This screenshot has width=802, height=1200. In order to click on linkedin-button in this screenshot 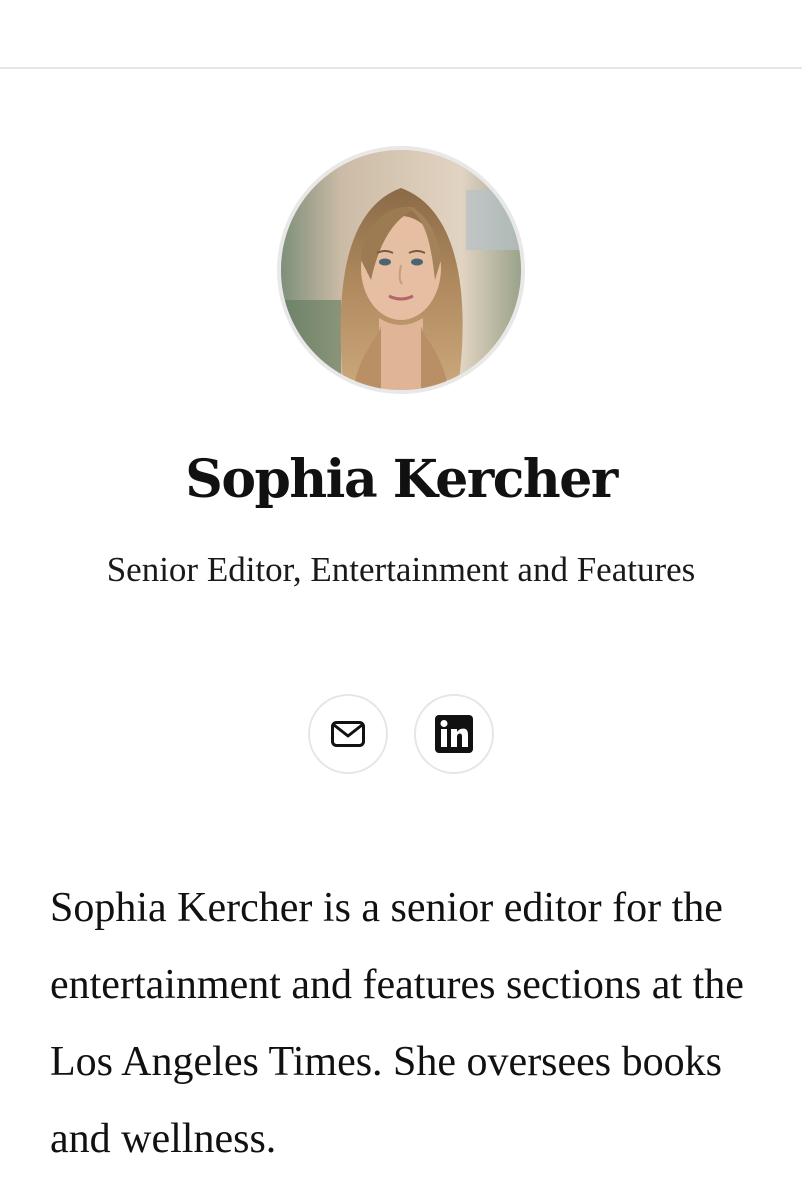, I will do `click(454, 734)`.